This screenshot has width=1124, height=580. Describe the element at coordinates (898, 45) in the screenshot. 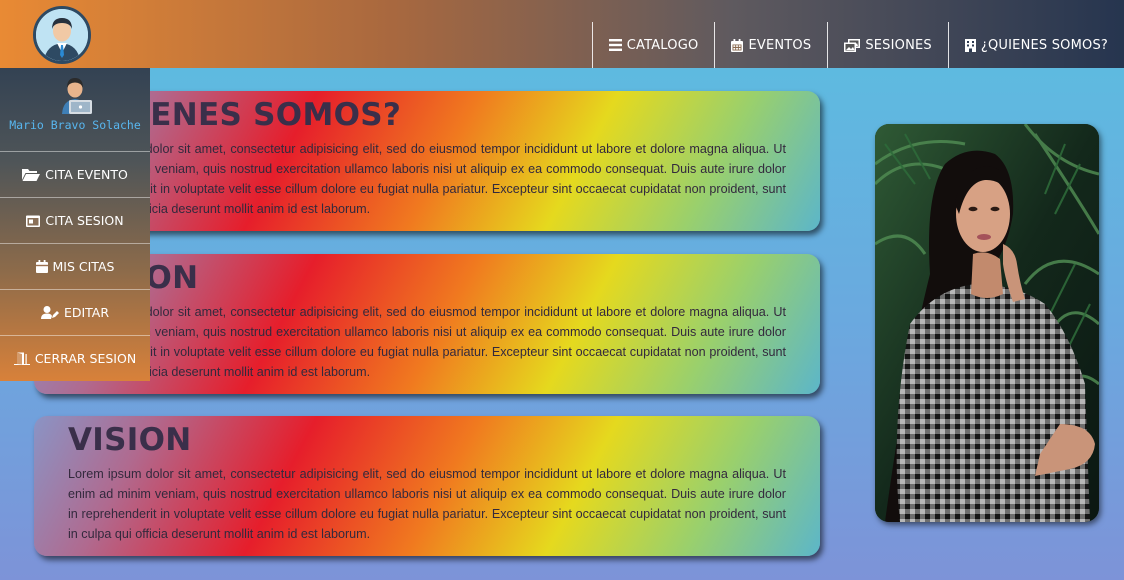

I see `nav-sesiones-label: SESIONES` at that location.